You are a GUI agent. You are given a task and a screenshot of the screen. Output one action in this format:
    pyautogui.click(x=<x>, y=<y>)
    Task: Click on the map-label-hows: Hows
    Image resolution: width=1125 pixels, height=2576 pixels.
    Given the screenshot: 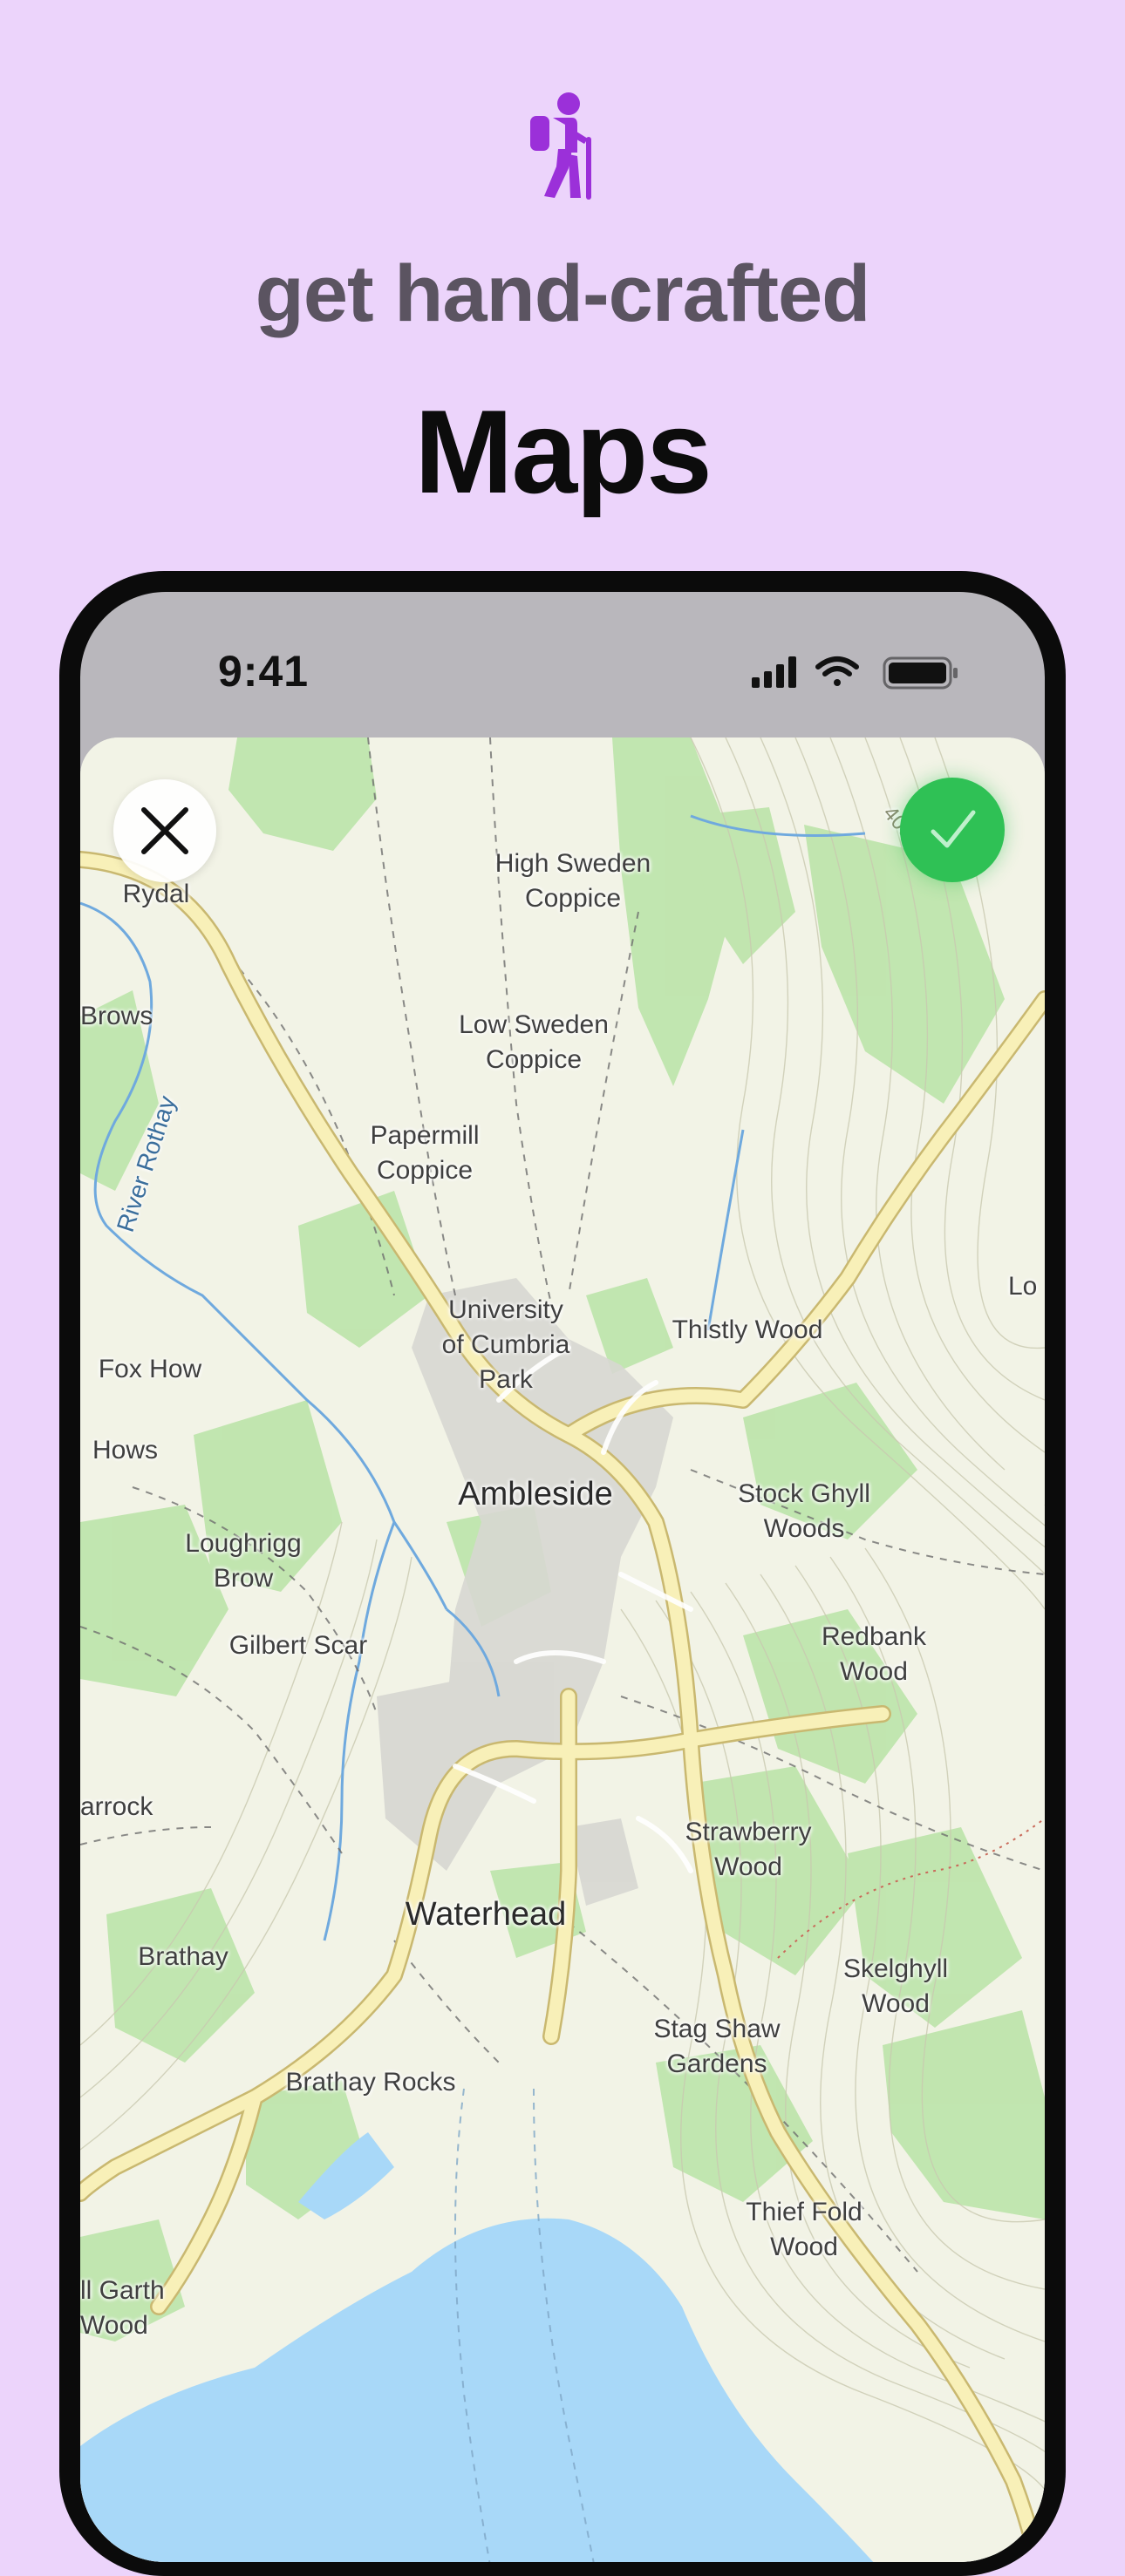 What is the action you would take?
    pyautogui.click(x=125, y=1450)
    